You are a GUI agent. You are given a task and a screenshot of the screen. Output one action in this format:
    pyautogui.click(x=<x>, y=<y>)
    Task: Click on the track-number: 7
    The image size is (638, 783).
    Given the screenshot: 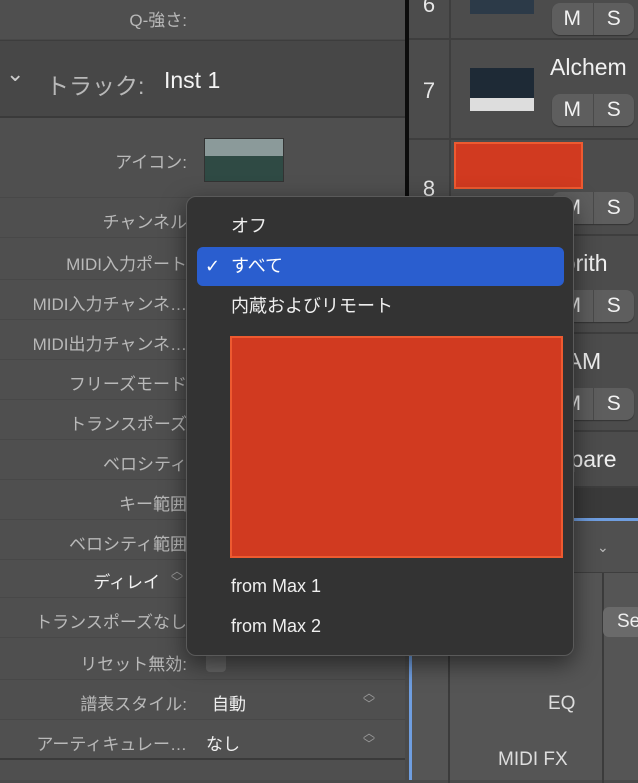 What is the action you would take?
    pyautogui.click(x=429, y=90)
    